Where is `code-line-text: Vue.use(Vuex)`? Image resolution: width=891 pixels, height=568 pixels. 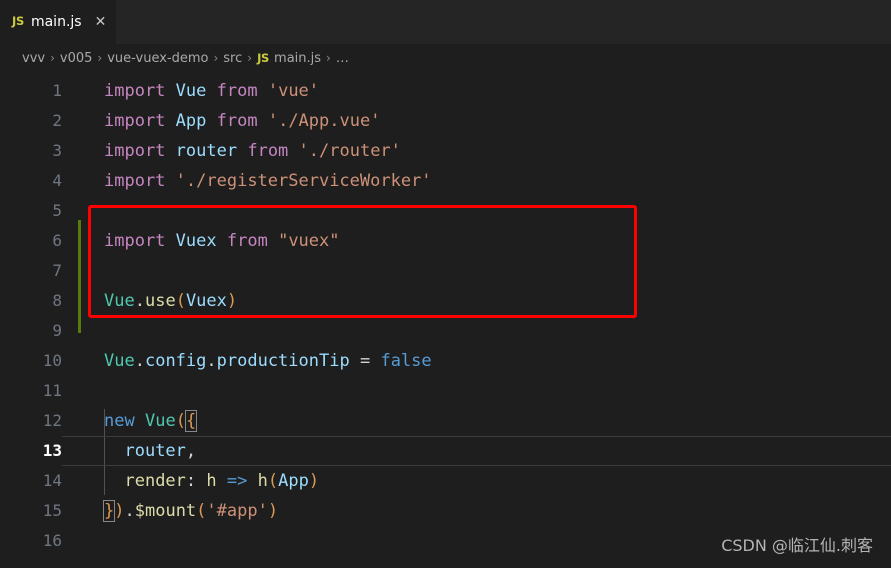 code-line-text: Vue.use(Vuex) is located at coordinates (171, 301).